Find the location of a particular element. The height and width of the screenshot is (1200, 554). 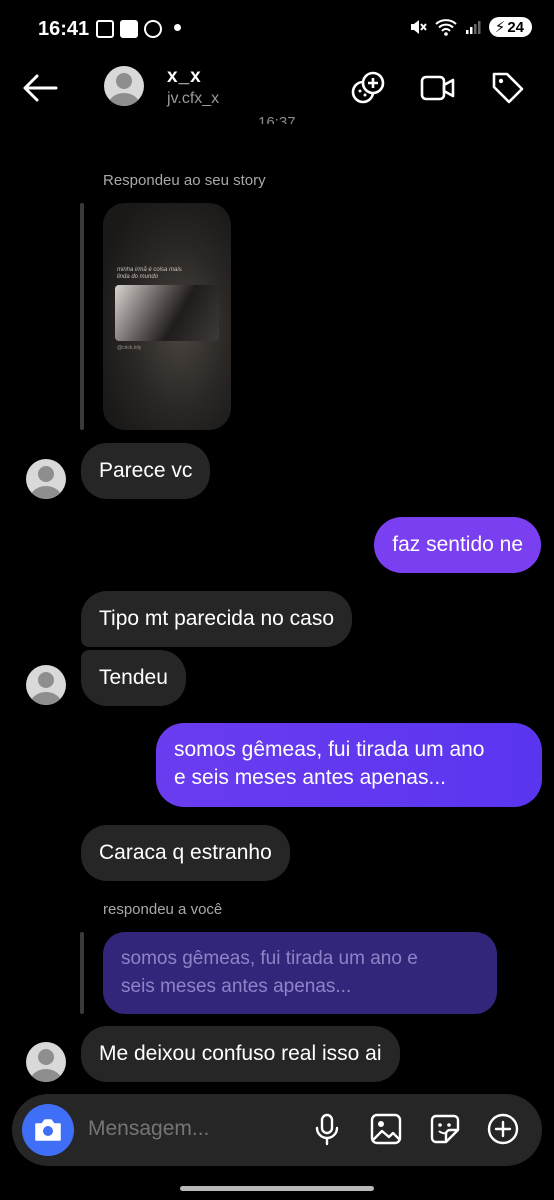

camera-button is located at coordinates (48, 1130).